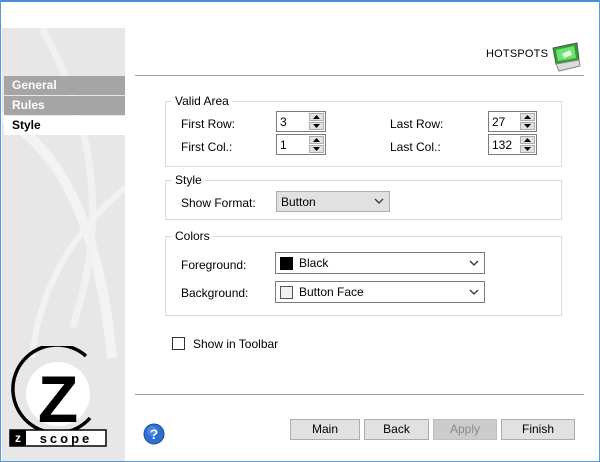 This screenshot has width=600, height=462. Describe the element at coordinates (202, 101) in the screenshot. I see `valid-area-title: Valid Area` at that location.